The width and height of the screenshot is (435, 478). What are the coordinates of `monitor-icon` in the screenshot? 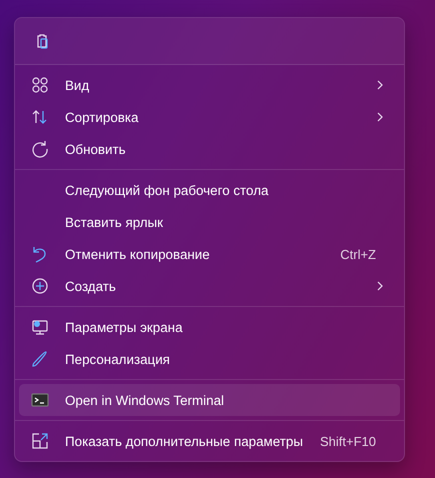 It's located at (40, 327).